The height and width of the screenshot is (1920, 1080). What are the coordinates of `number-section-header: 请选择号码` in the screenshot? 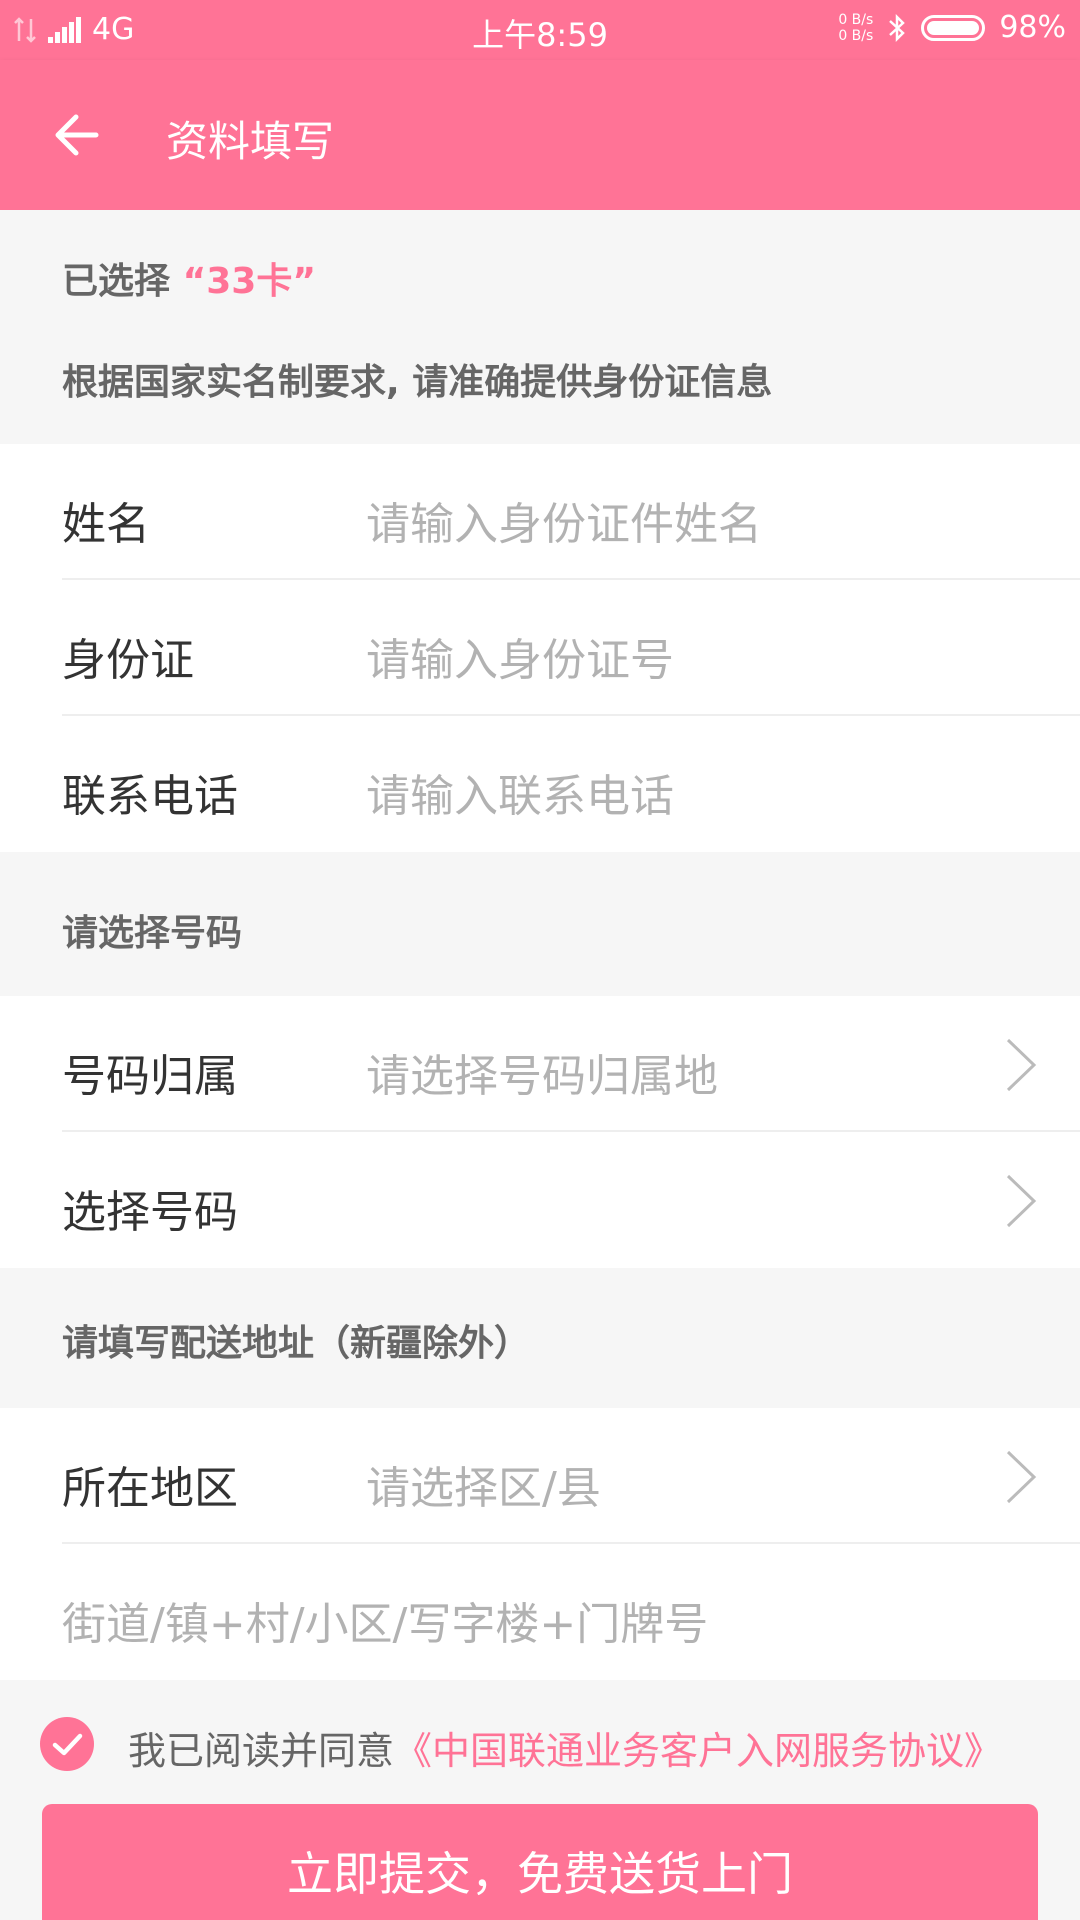 It's located at (540, 928).